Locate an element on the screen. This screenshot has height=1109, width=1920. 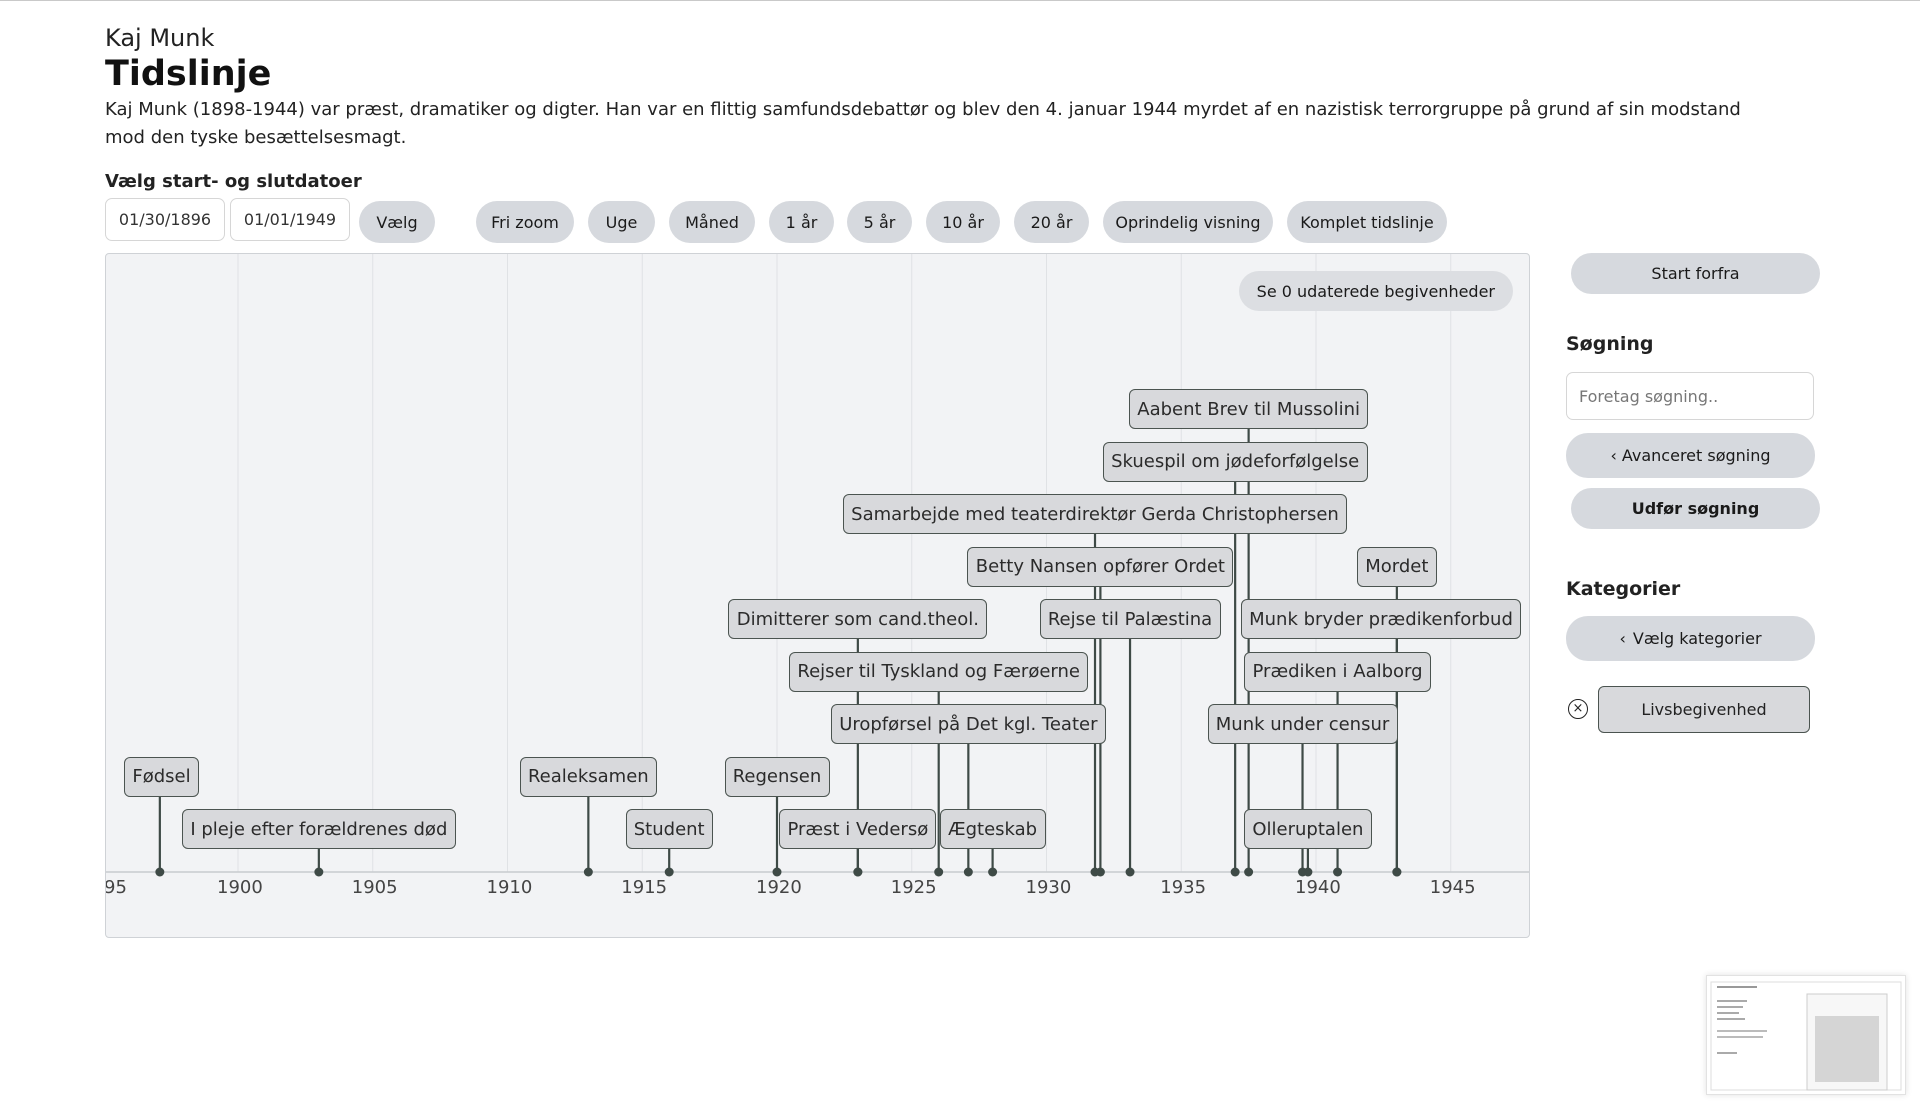
zoom-week-button: Uge is located at coordinates (621, 222).